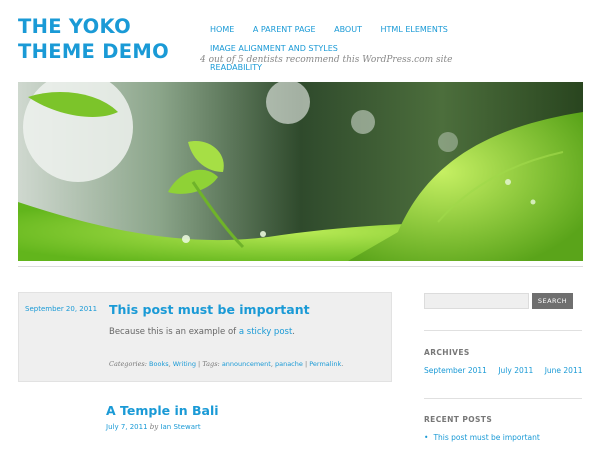  I want to click on tags-label: Tags:, so click(211, 364).